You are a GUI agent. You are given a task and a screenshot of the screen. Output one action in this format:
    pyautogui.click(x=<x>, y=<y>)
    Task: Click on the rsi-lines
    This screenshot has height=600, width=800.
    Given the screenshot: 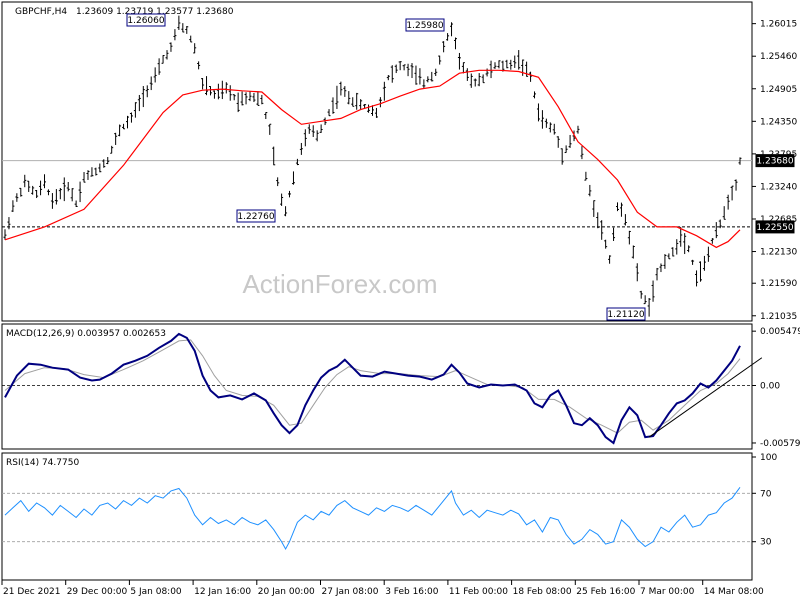 What is the action you would take?
    pyautogui.click(x=377, y=519)
    